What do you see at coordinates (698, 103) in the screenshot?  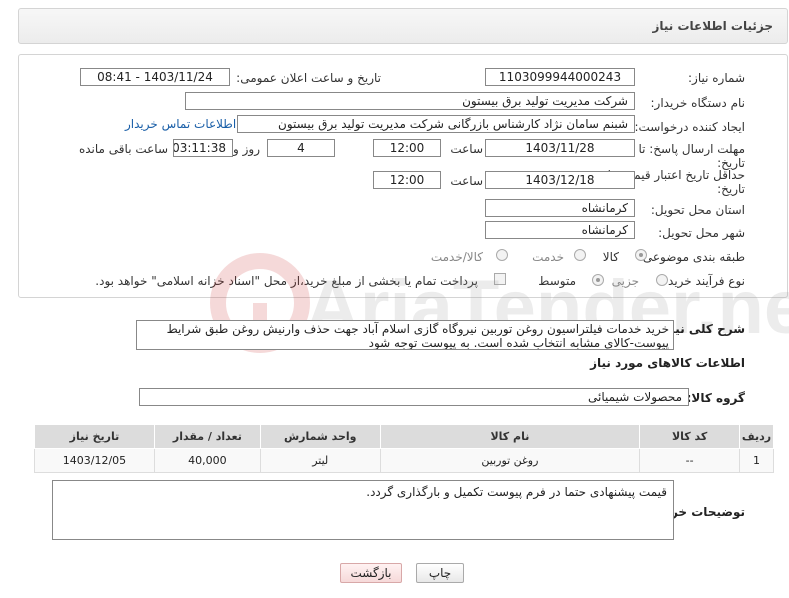 I see `buyer-org-label: نام دستگاه خریدار:` at bounding box center [698, 103].